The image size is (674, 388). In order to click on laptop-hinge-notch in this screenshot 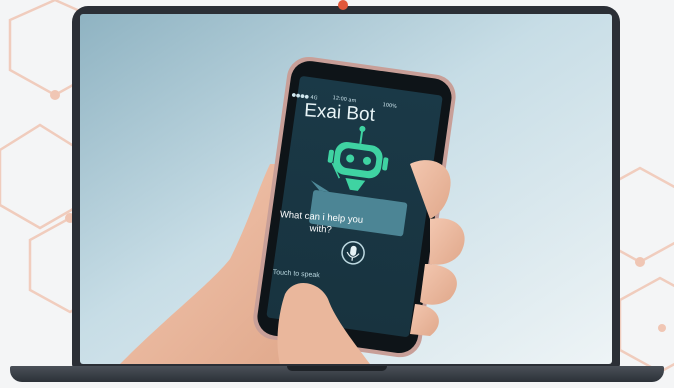, I will do `click(337, 368)`.